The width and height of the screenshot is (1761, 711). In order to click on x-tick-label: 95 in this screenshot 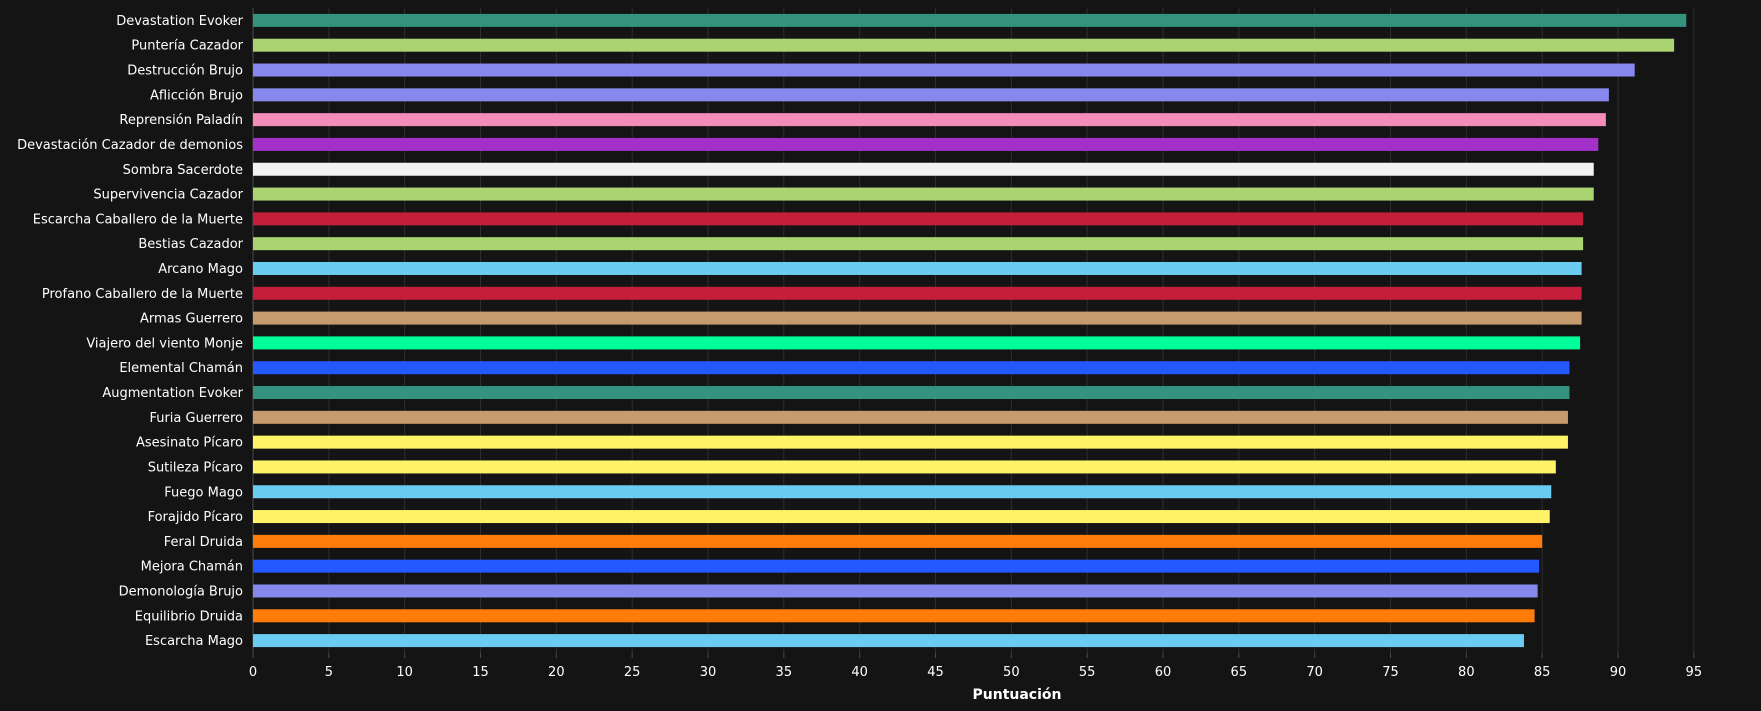, I will do `click(1694, 672)`.